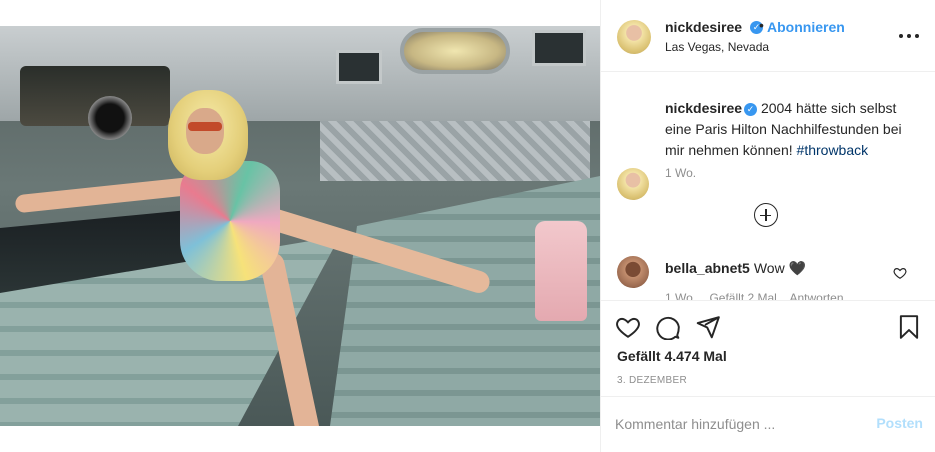  Describe the element at coordinates (708, 327) in the screenshot. I see `share-icon` at that location.